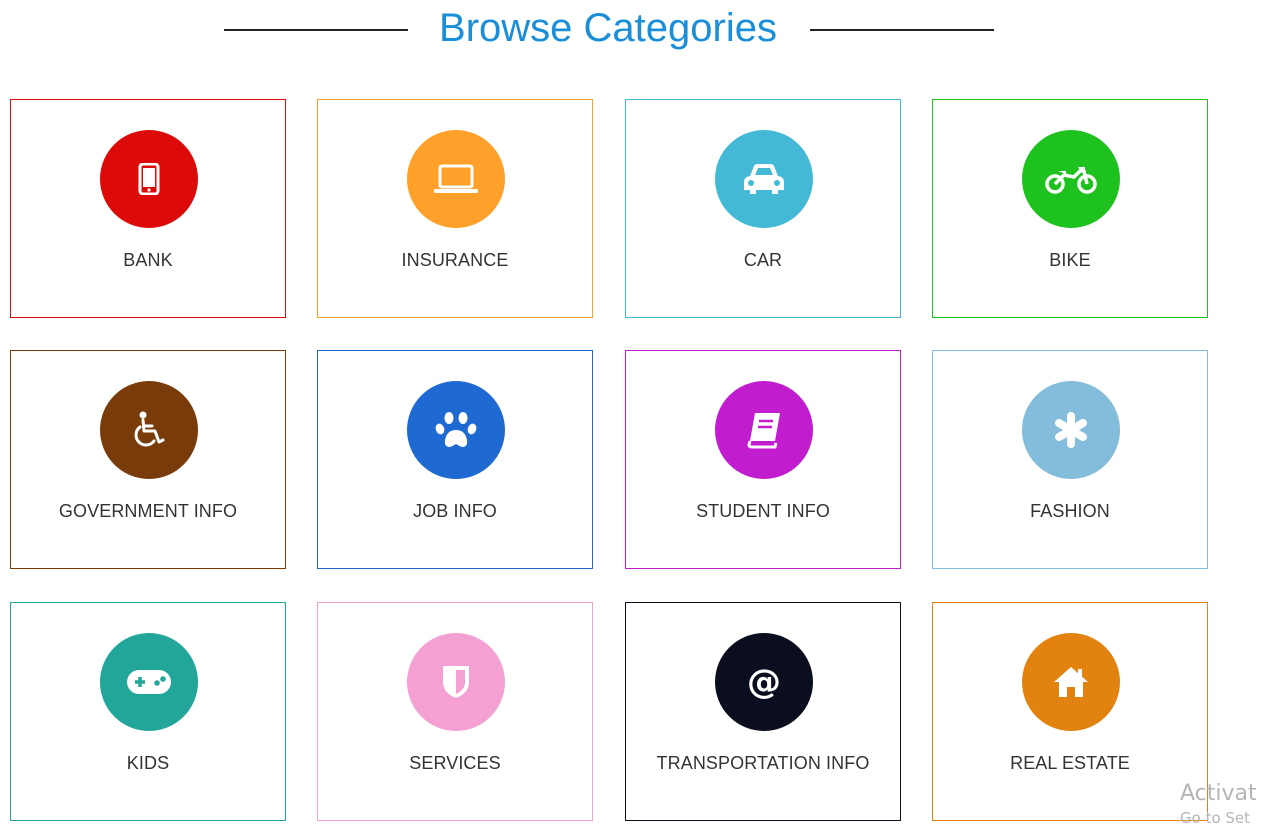  What do you see at coordinates (148, 763) in the screenshot?
I see `category-label: KIDS` at bounding box center [148, 763].